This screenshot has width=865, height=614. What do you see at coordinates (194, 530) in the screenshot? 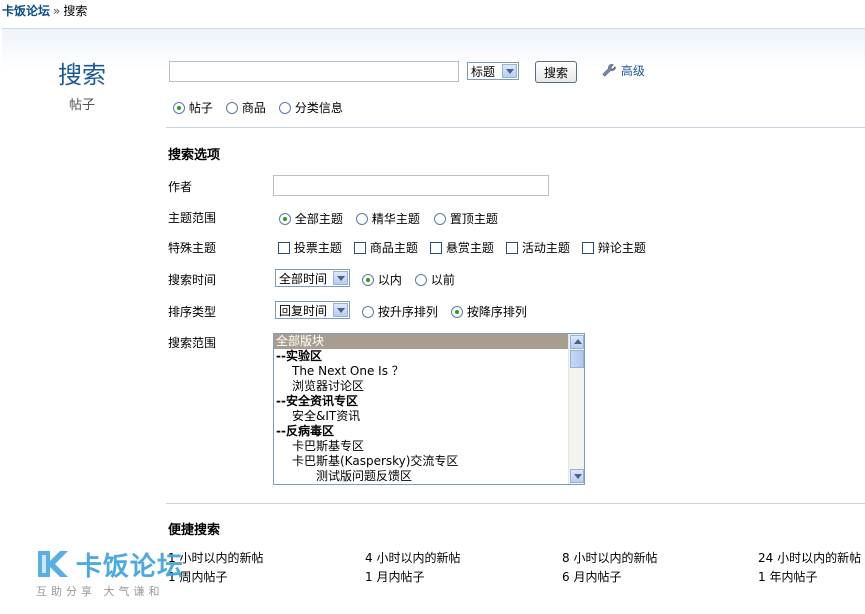
I see `quick-heading: 便捷搜索` at bounding box center [194, 530].